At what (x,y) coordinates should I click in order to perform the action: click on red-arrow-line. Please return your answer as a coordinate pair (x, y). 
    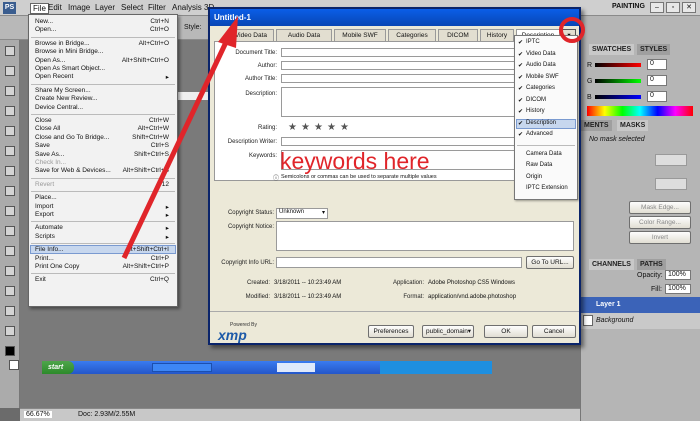
    Looking at the image, I should click on (176, 148).